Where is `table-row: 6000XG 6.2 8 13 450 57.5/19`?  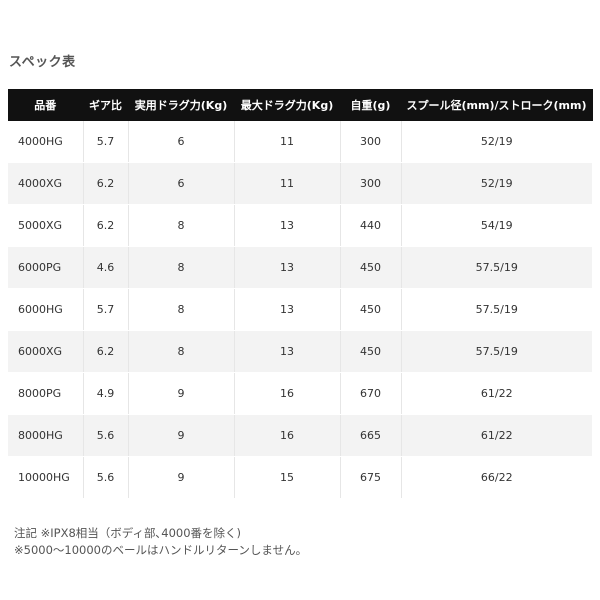 table-row: 6000XG 6.2 8 13 450 57.5/19 is located at coordinates (300, 351).